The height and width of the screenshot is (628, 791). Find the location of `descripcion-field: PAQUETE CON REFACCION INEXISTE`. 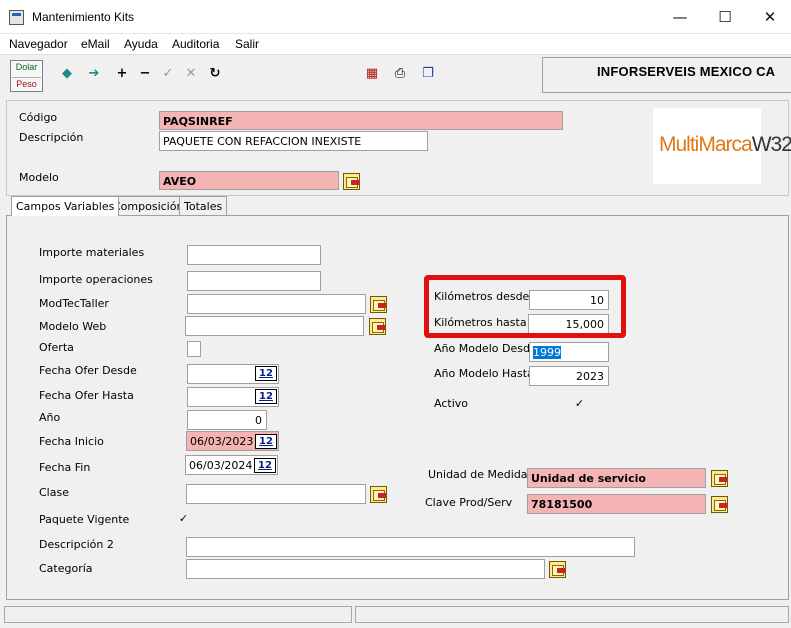

descripcion-field: PAQUETE CON REFACCION INEXISTE is located at coordinates (293, 141).